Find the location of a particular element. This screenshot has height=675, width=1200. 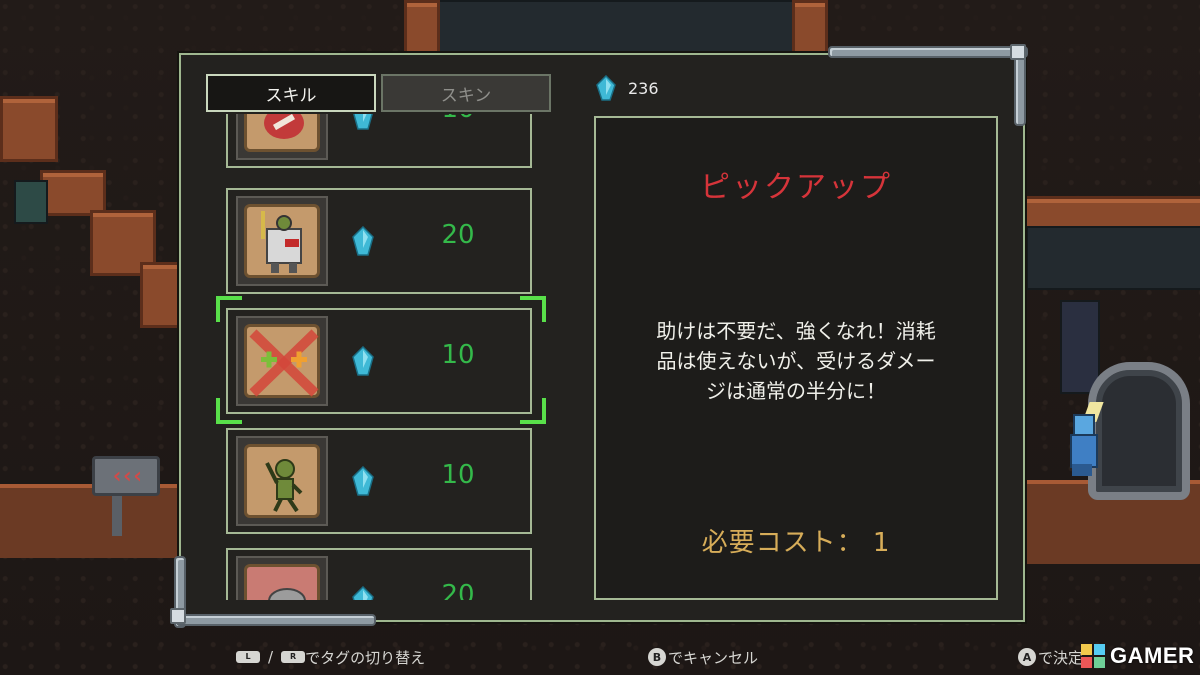

watermark-logo: GAMER is located at coordinates (1138, 656).